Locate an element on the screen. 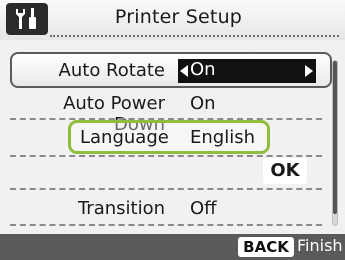  setting-label-language: Language is located at coordinates (124, 137).